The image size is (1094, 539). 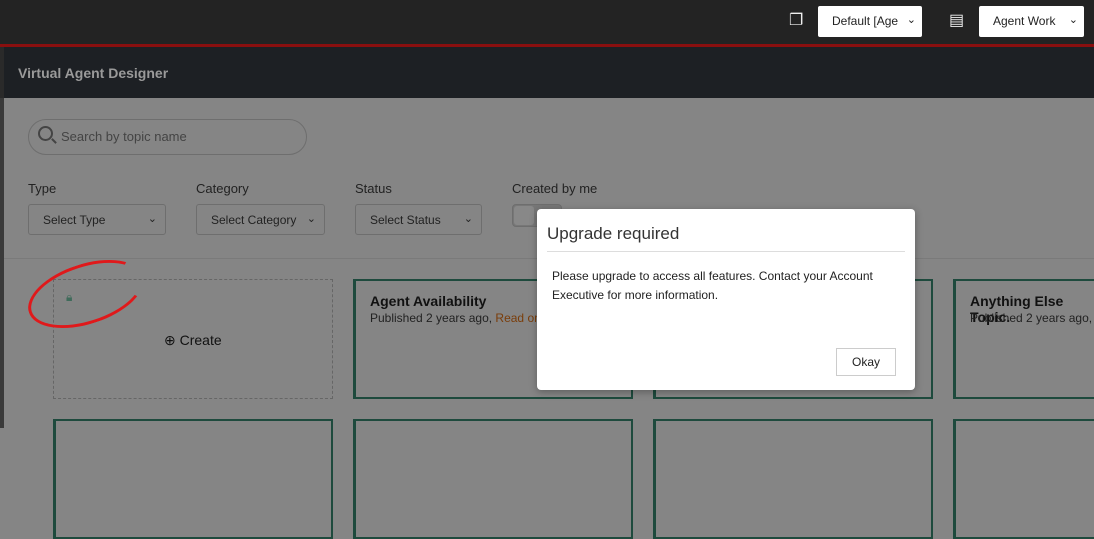 What do you see at coordinates (726, 251) in the screenshot?
I see `modal-divider` at bounding box center [726, 251].